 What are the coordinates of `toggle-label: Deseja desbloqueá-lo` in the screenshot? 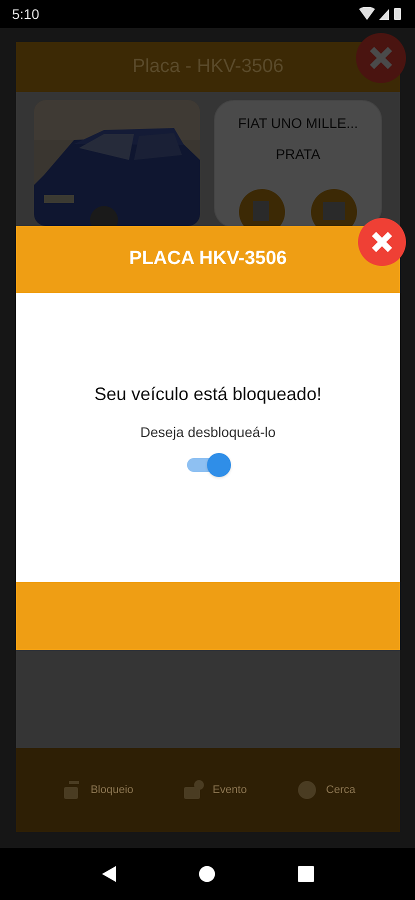 It's located at (208, 432).